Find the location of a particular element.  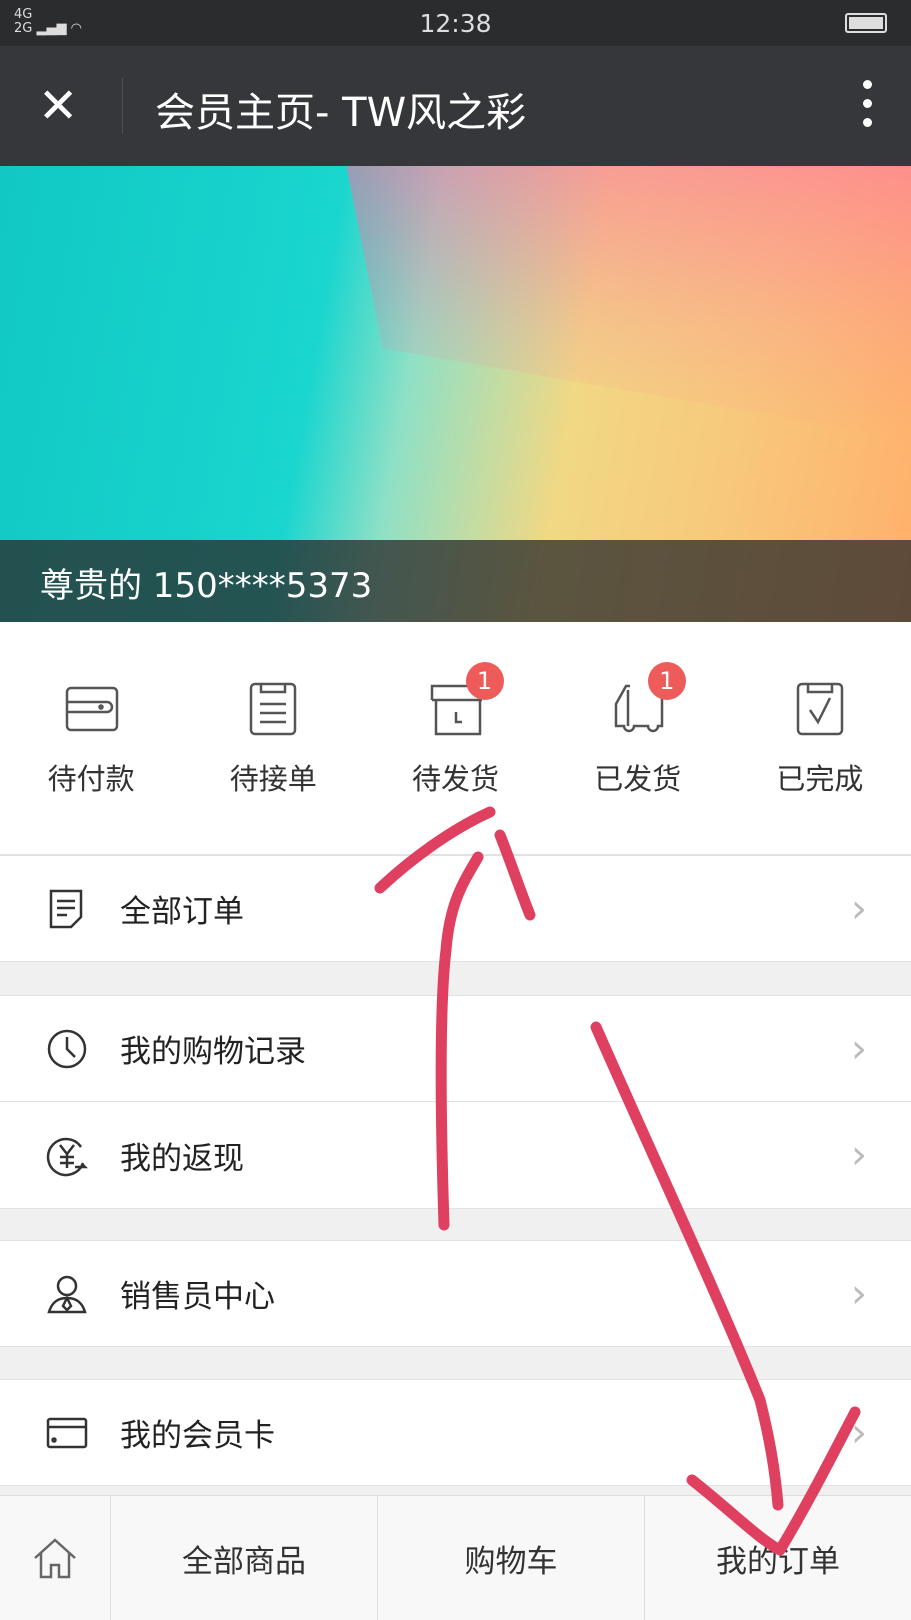

menu-label: 全部订单 is located at coordinates (182, 912).